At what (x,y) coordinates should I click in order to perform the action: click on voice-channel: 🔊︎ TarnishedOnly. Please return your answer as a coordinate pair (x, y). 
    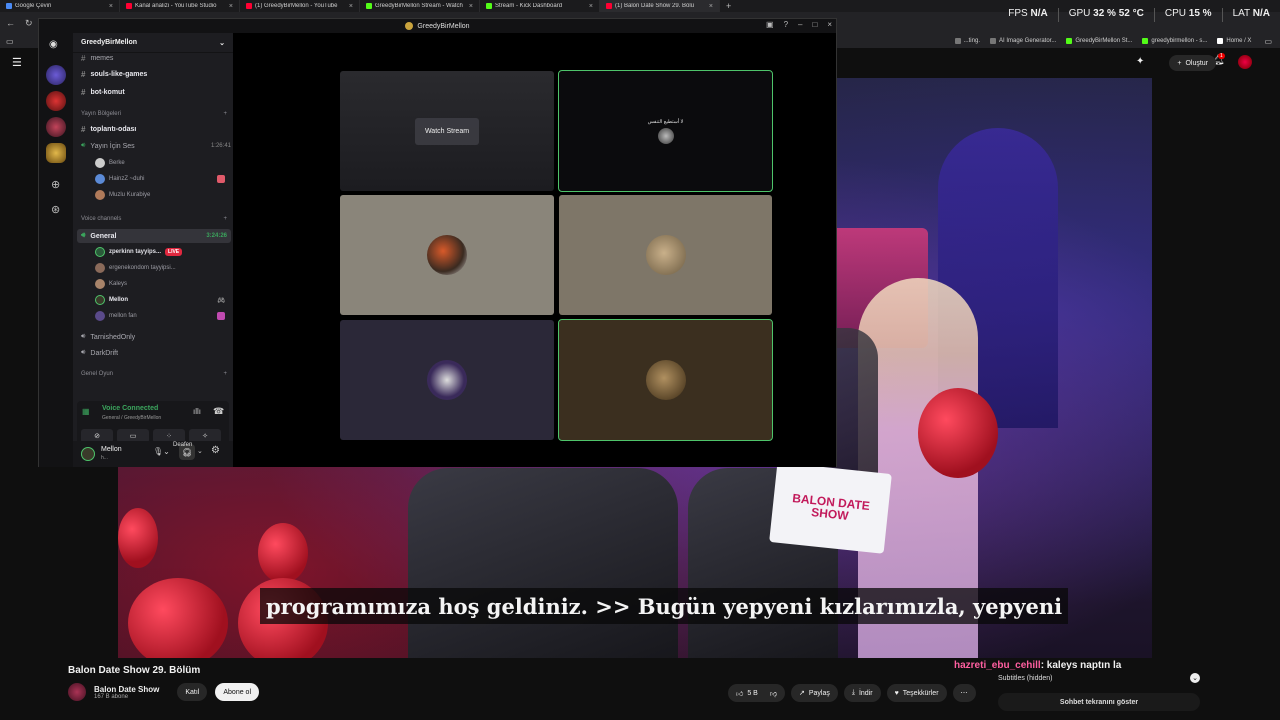
    Looking at the image, I should click on (156, 337).